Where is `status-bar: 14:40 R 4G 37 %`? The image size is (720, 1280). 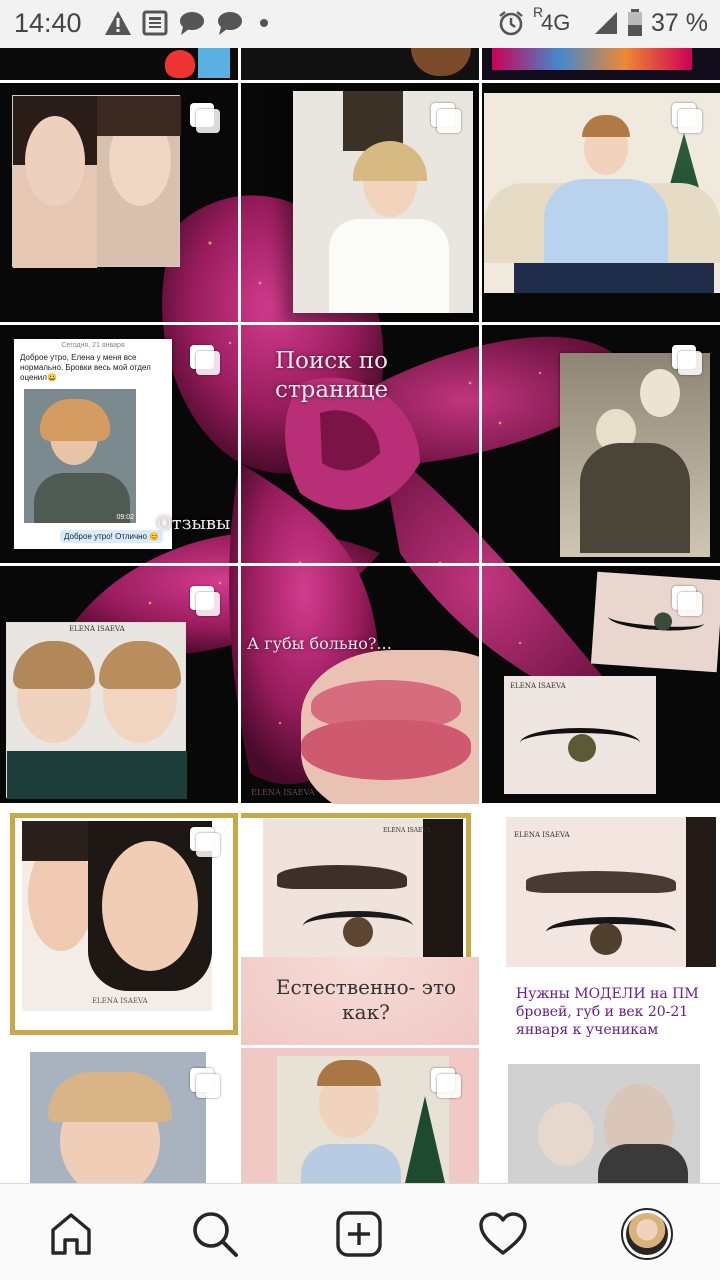
status-bar: 14:40 R 4G 37 % is located at coordinates (360, 24).